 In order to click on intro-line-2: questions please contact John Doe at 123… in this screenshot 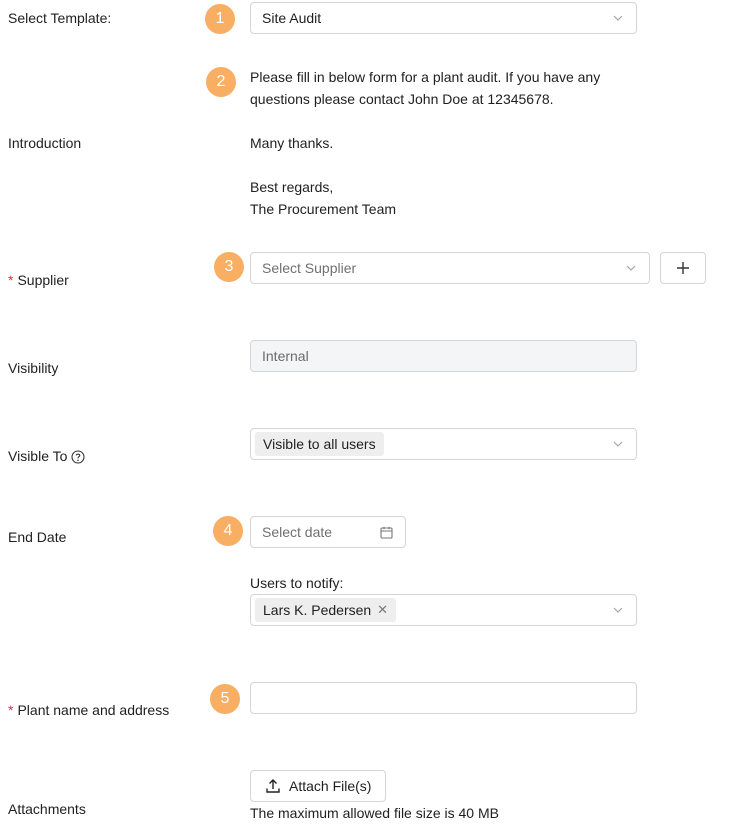, I will do `click(402, 99)`.